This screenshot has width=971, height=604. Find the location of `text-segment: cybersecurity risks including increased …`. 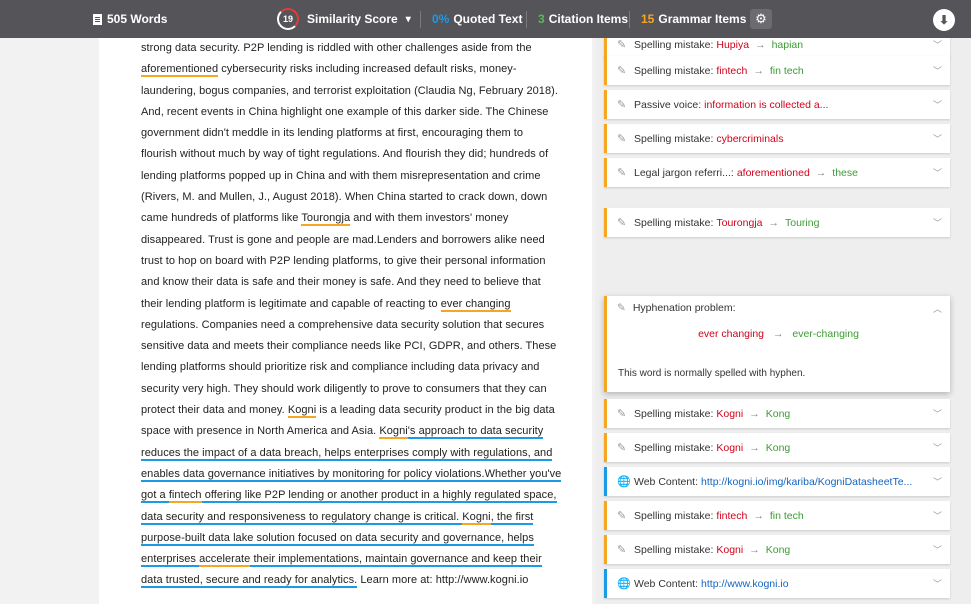

text-segment: cybersecurity risks including increased … is located at coordinates (367, 69).